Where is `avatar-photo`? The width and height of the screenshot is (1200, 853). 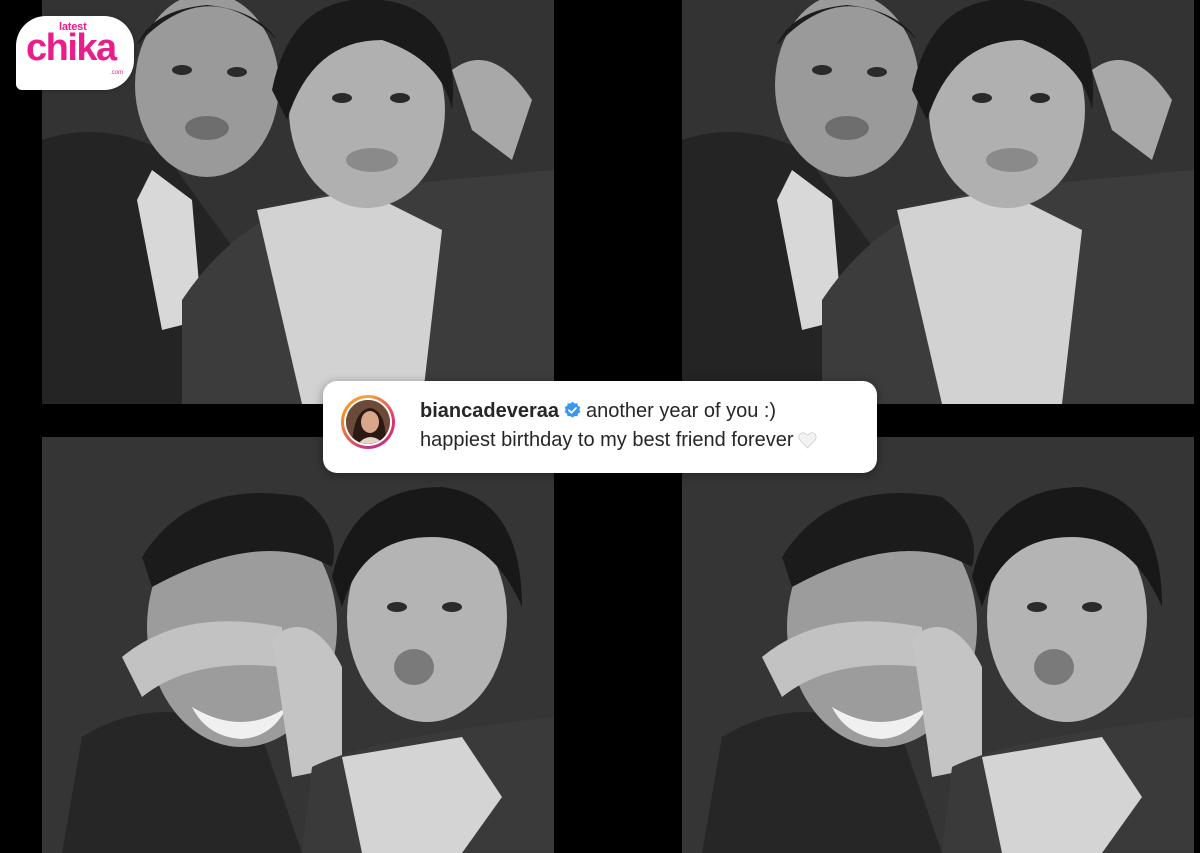 avatar-photo is located at coordinates (368, 422).